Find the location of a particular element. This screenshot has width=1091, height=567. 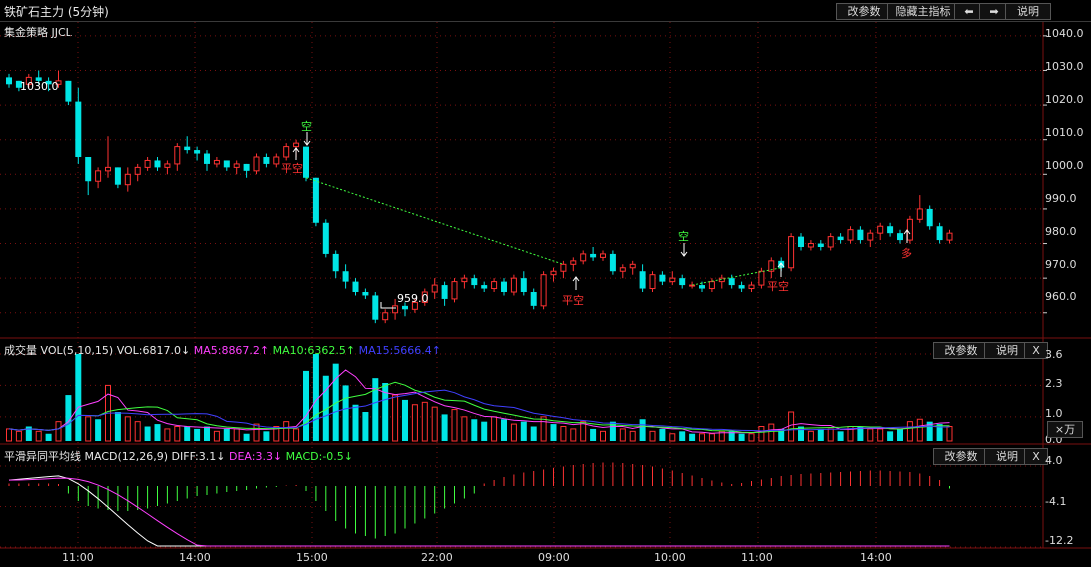

volume-ma15: MA15:5666.4↑ is located at coordinates (400, 350).